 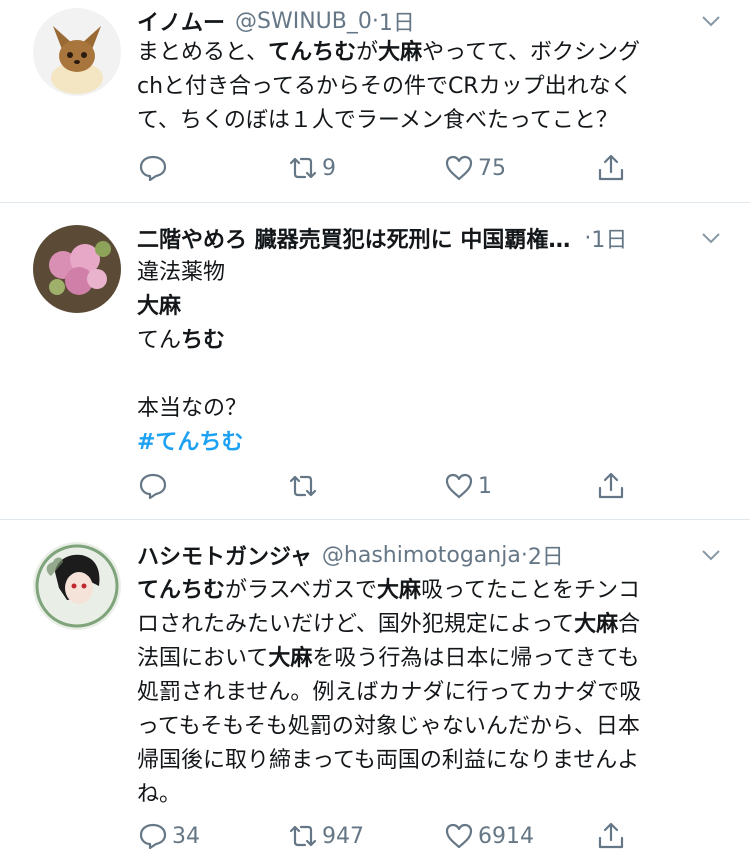 I want to click on text-segment: 法国において, so click(x=203, y=658).